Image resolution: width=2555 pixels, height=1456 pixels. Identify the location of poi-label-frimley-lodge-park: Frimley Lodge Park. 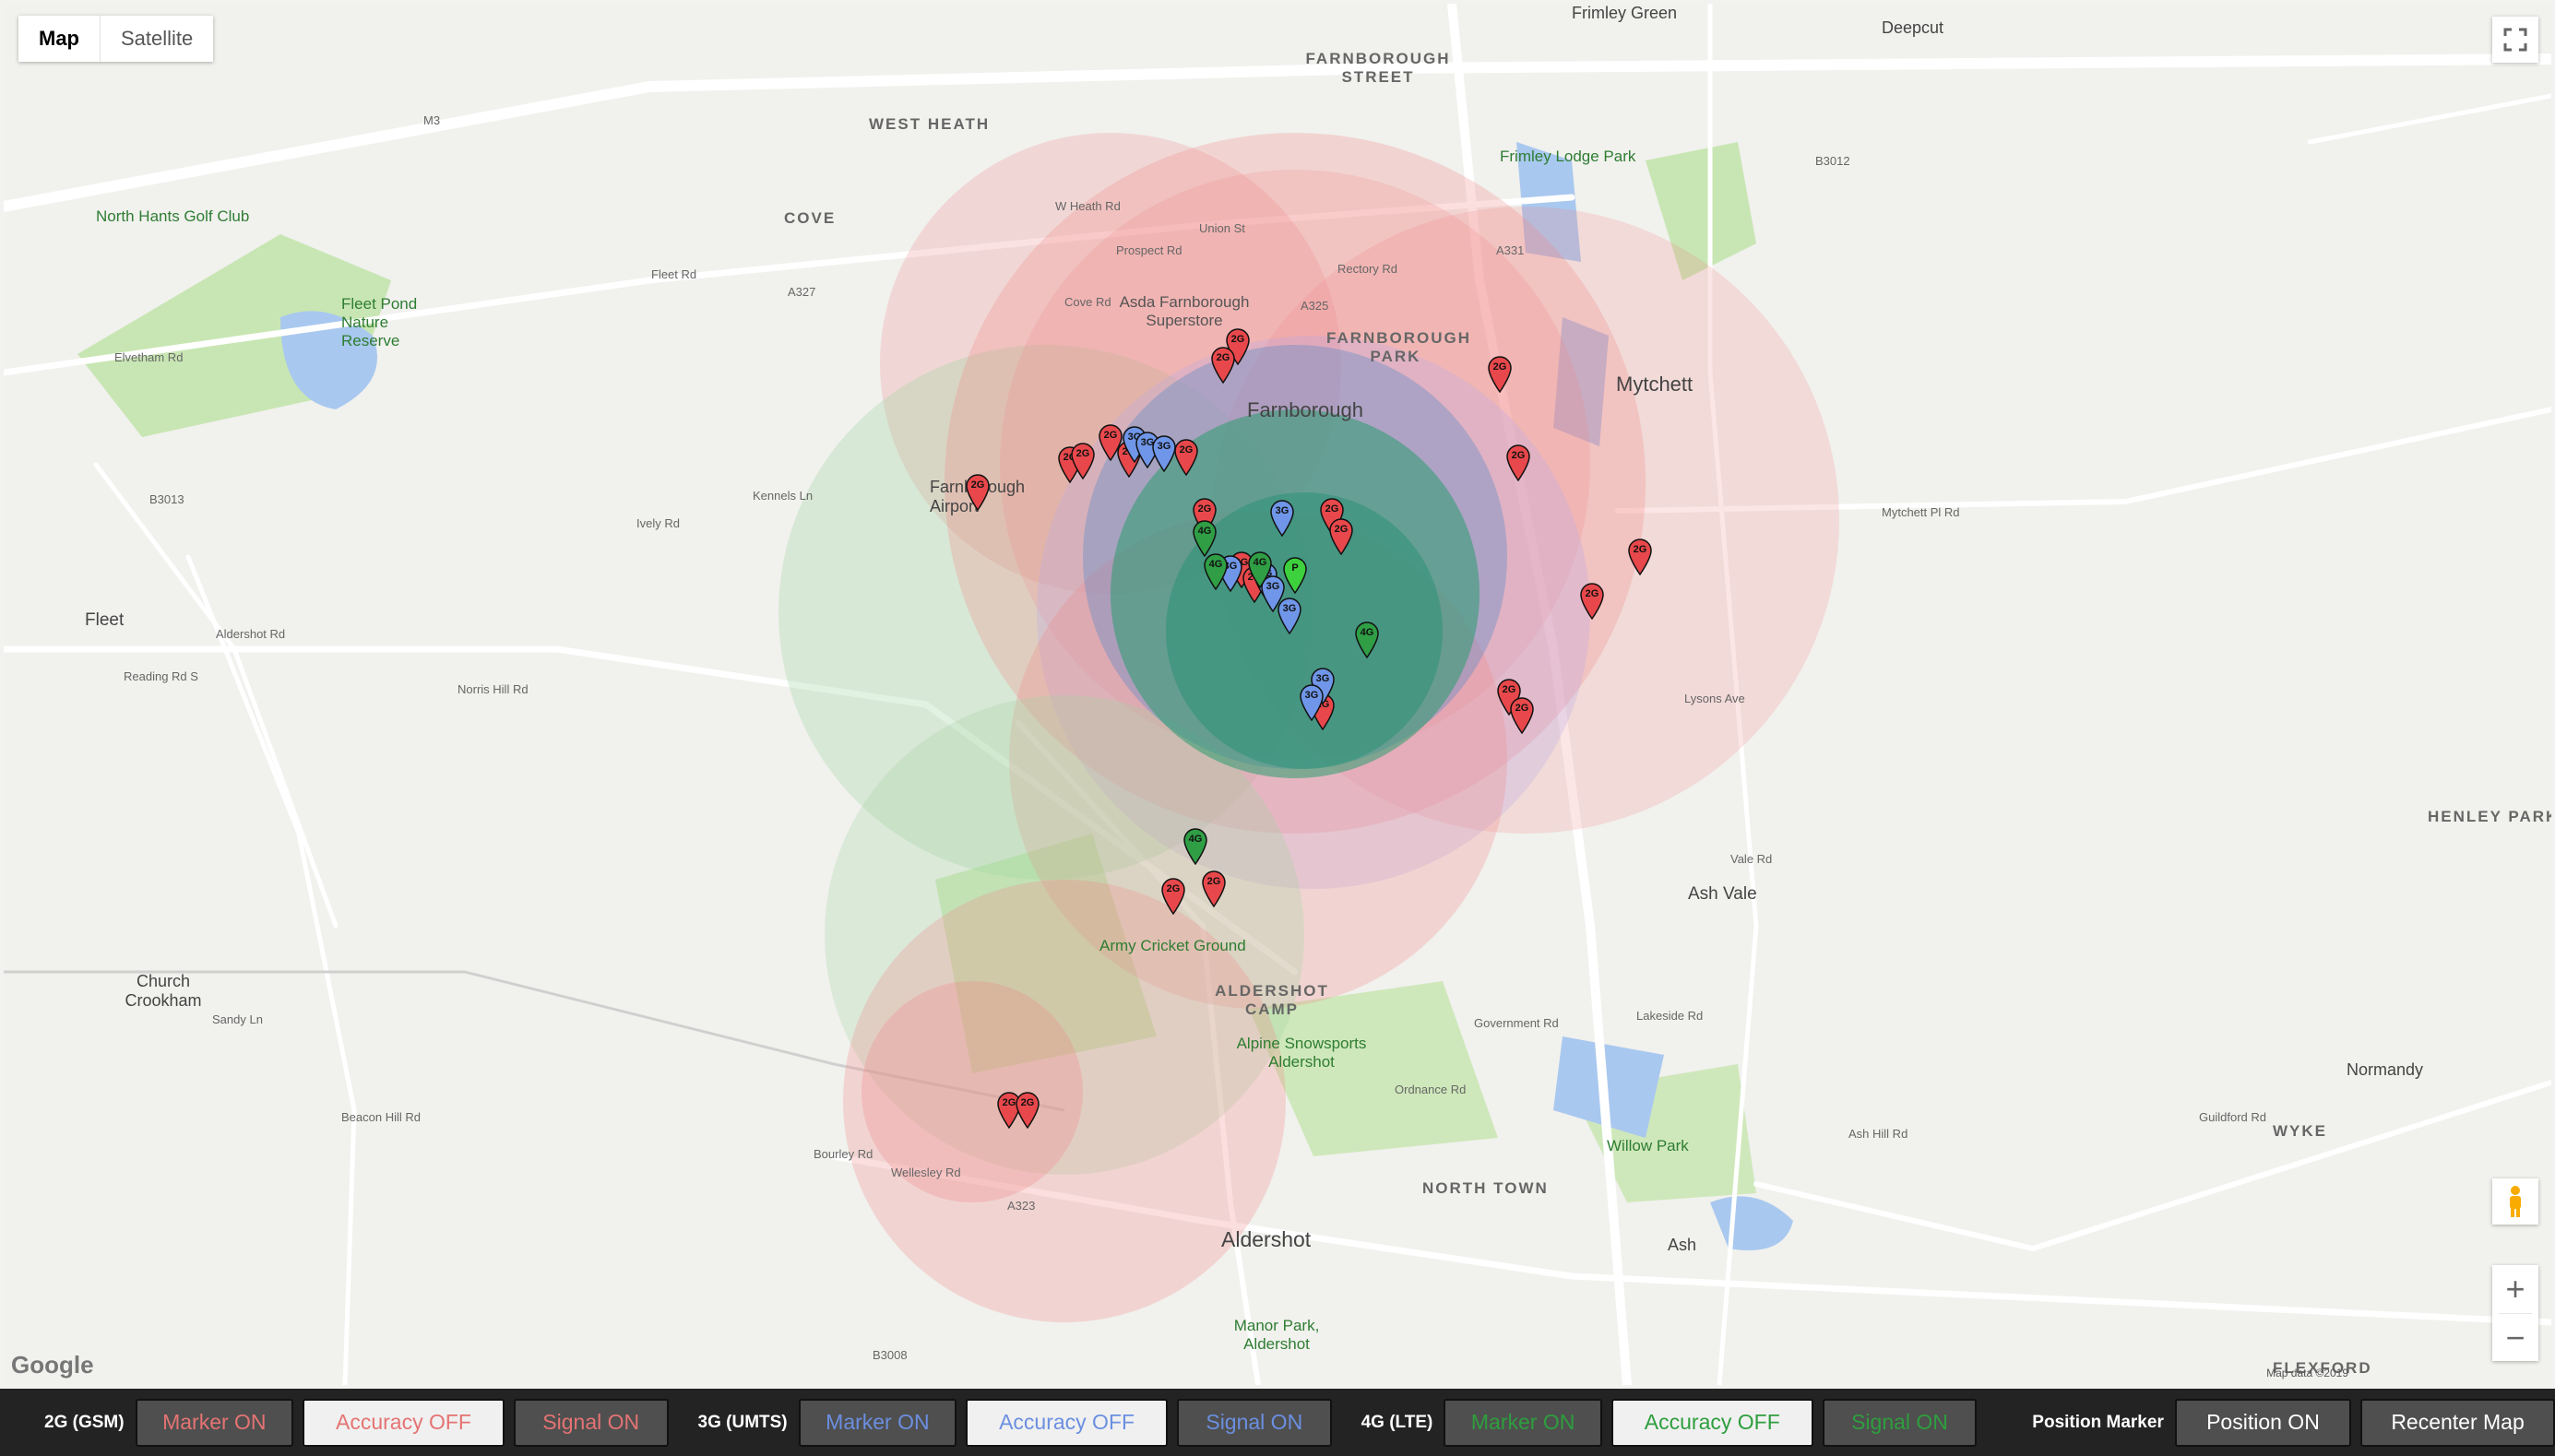
(1568, 156).